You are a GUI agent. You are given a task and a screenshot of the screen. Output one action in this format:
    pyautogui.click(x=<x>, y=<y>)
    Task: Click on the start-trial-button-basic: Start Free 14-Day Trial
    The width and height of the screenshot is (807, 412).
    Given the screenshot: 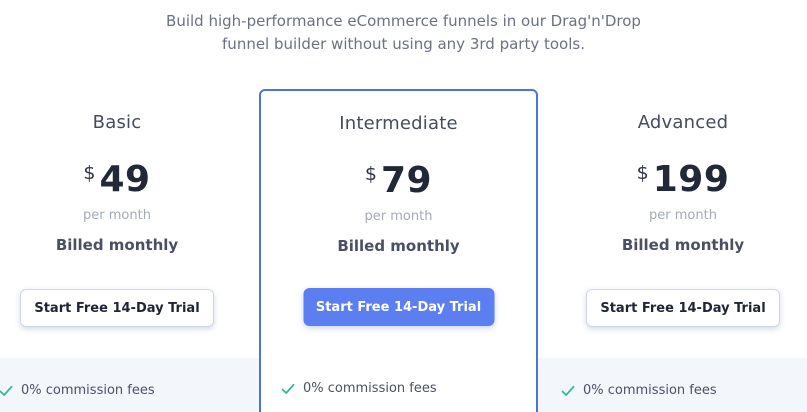 What is the action you would take?
    pyautogui.click(x=117, y=308)
    